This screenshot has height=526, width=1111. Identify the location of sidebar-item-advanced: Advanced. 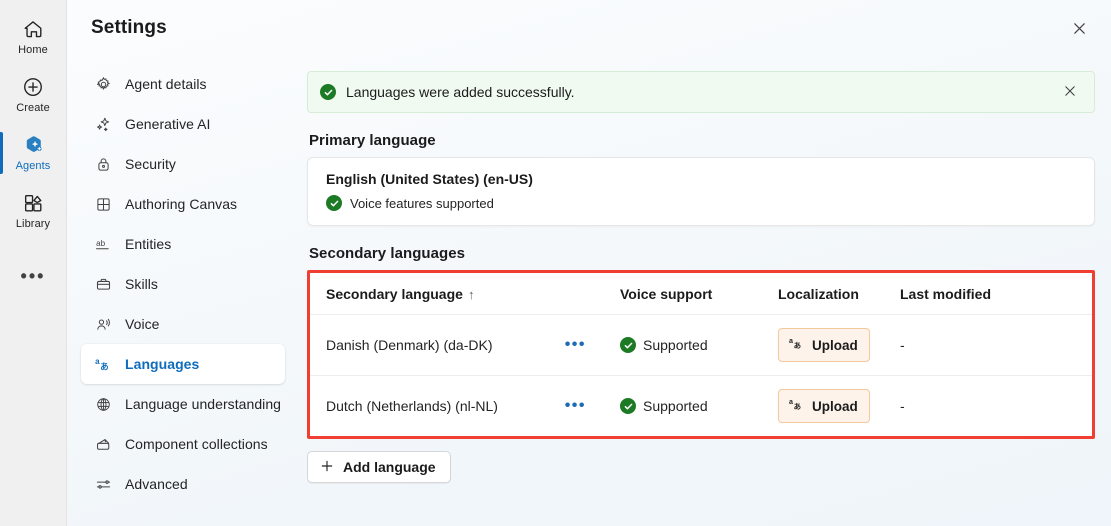
(183, 484).